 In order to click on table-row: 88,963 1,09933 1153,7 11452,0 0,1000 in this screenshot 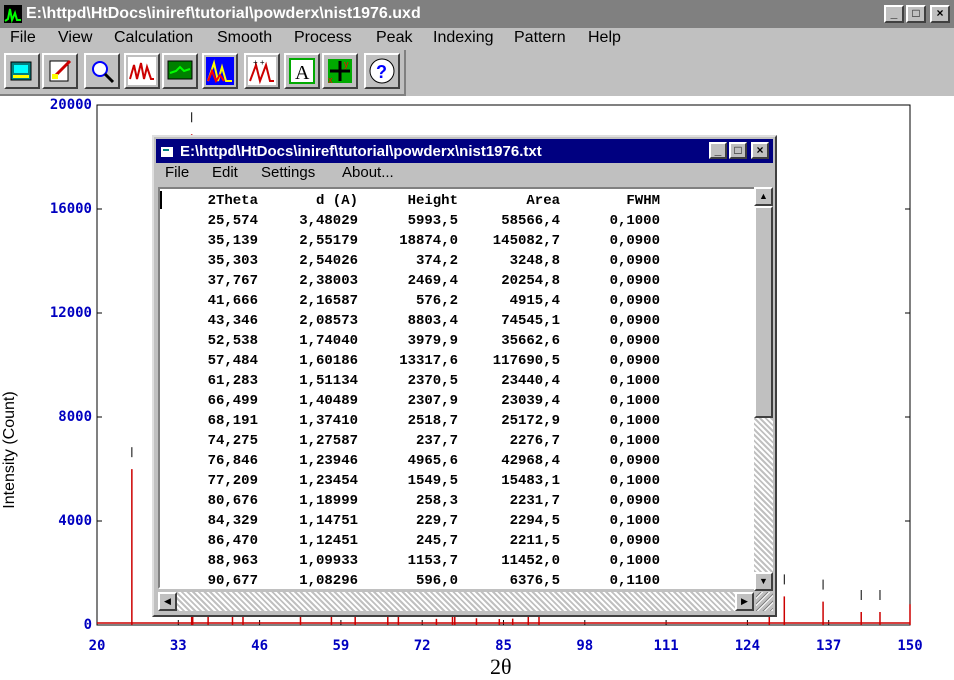, I will do `click(432, 561)`.